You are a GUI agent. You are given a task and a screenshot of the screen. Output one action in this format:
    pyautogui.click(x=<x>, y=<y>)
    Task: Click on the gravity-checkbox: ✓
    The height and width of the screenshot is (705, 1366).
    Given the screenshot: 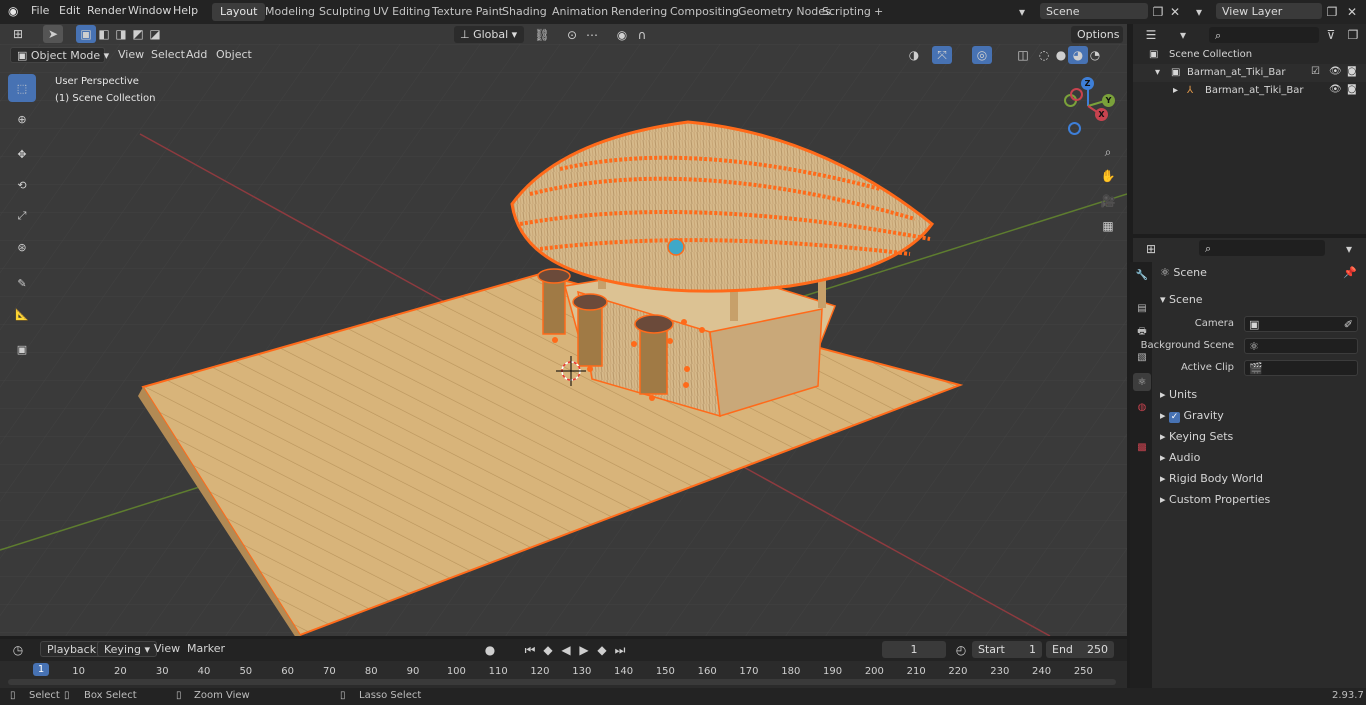 What is the action you would take?
    pyautogui.click(x=1175, y=417)
    